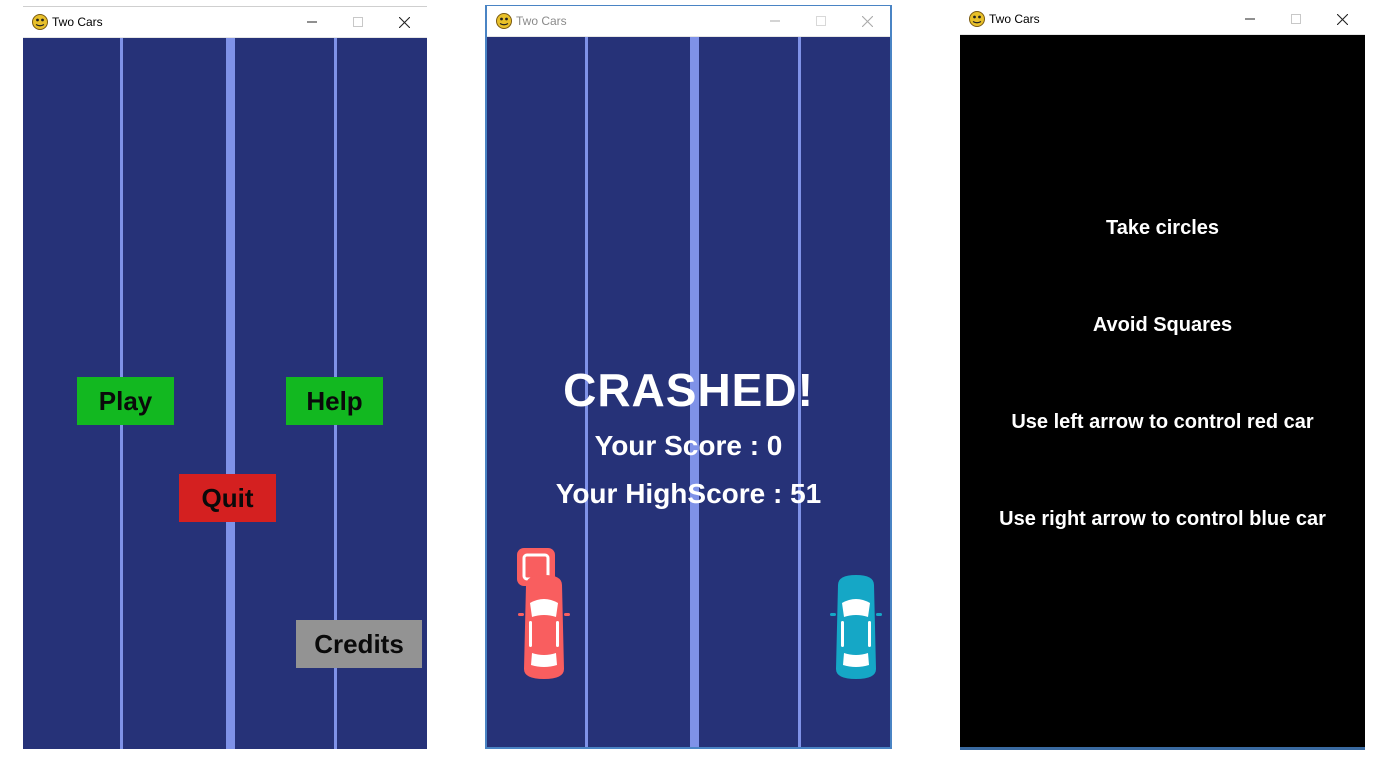 The height and width of the screenshot is (780, 1400). What do you see at coordinates (1162, 325) in the screenshot?
I see `help-line: Avoid Squares` at bounding box center [1162, 325].